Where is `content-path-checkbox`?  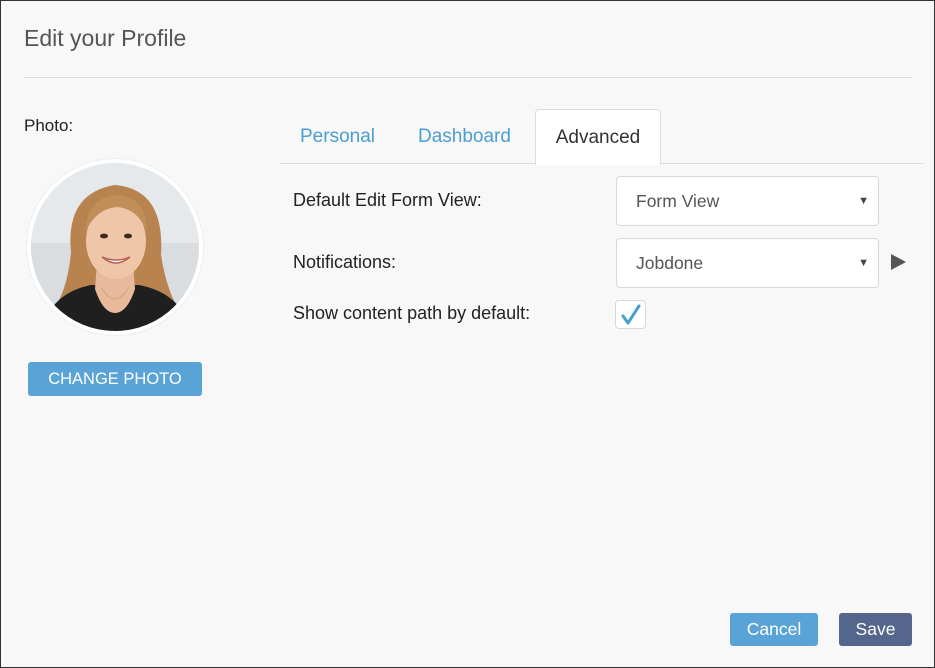 content-path-checkbox is located at coordinates (630, 314).